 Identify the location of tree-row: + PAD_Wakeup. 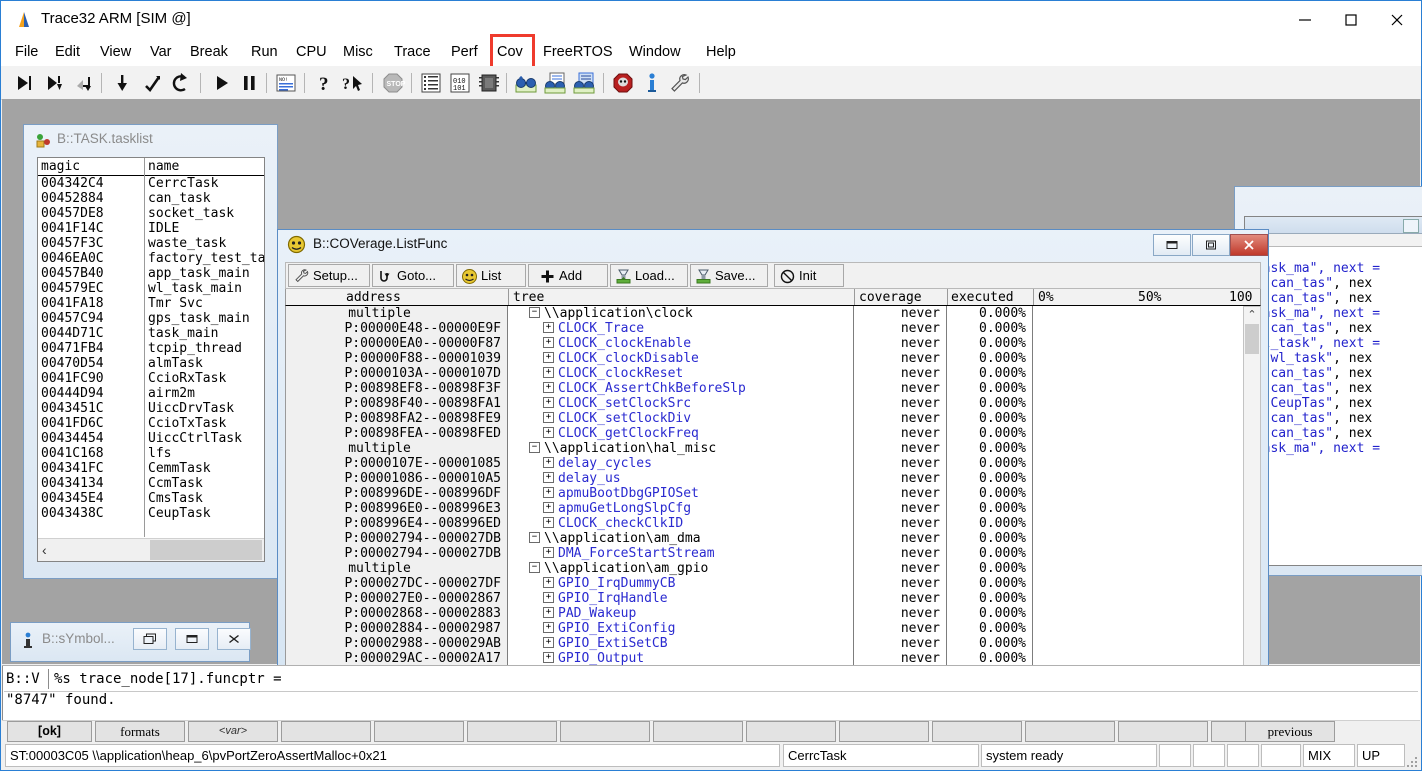
(681, 613).